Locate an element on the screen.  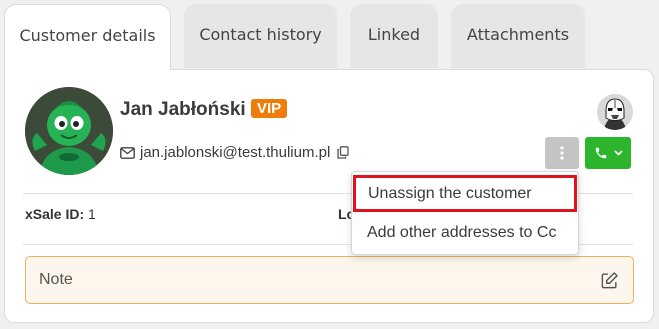
tab-label: Attachments is located at coordinates (518, 34).